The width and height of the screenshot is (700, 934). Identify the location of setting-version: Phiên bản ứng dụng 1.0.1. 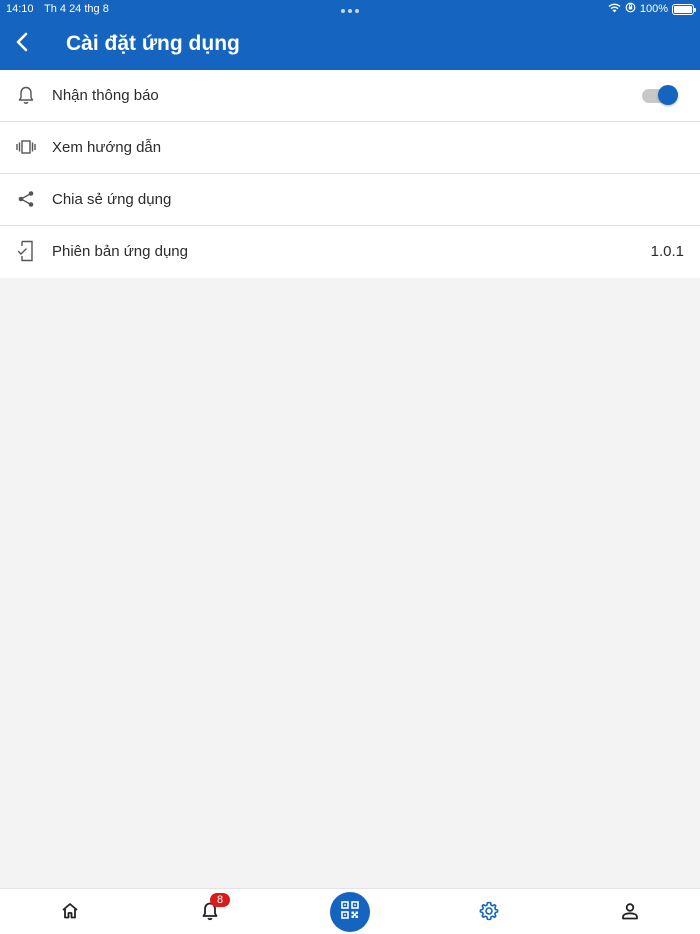
(350, 252).